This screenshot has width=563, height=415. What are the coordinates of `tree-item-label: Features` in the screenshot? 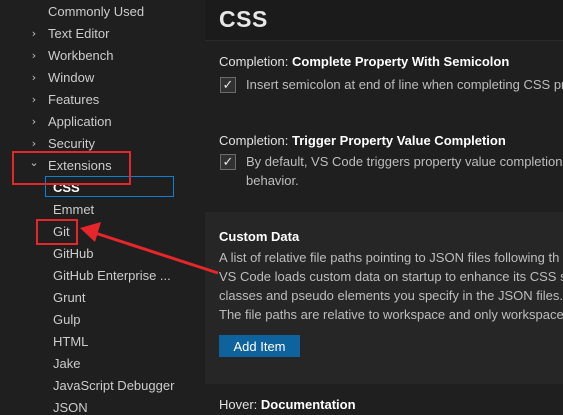 It's located at (74, 99).